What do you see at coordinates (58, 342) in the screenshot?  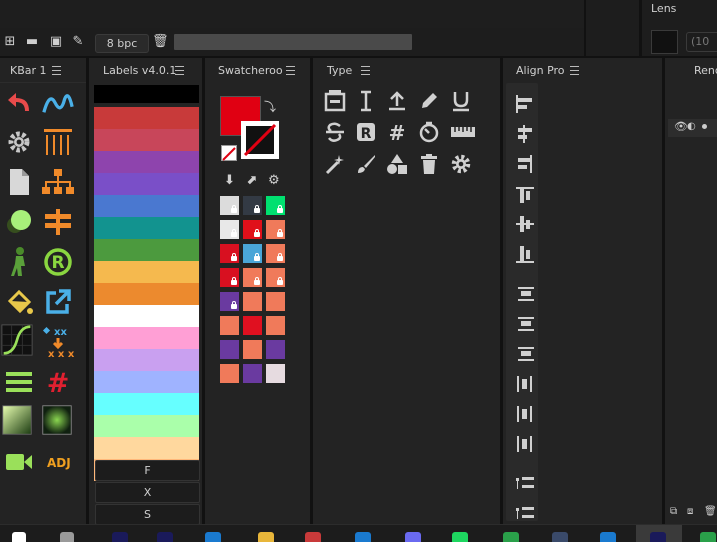 I see `sequence-layers-icon: xx x x x` at bounding box center [58, 342].